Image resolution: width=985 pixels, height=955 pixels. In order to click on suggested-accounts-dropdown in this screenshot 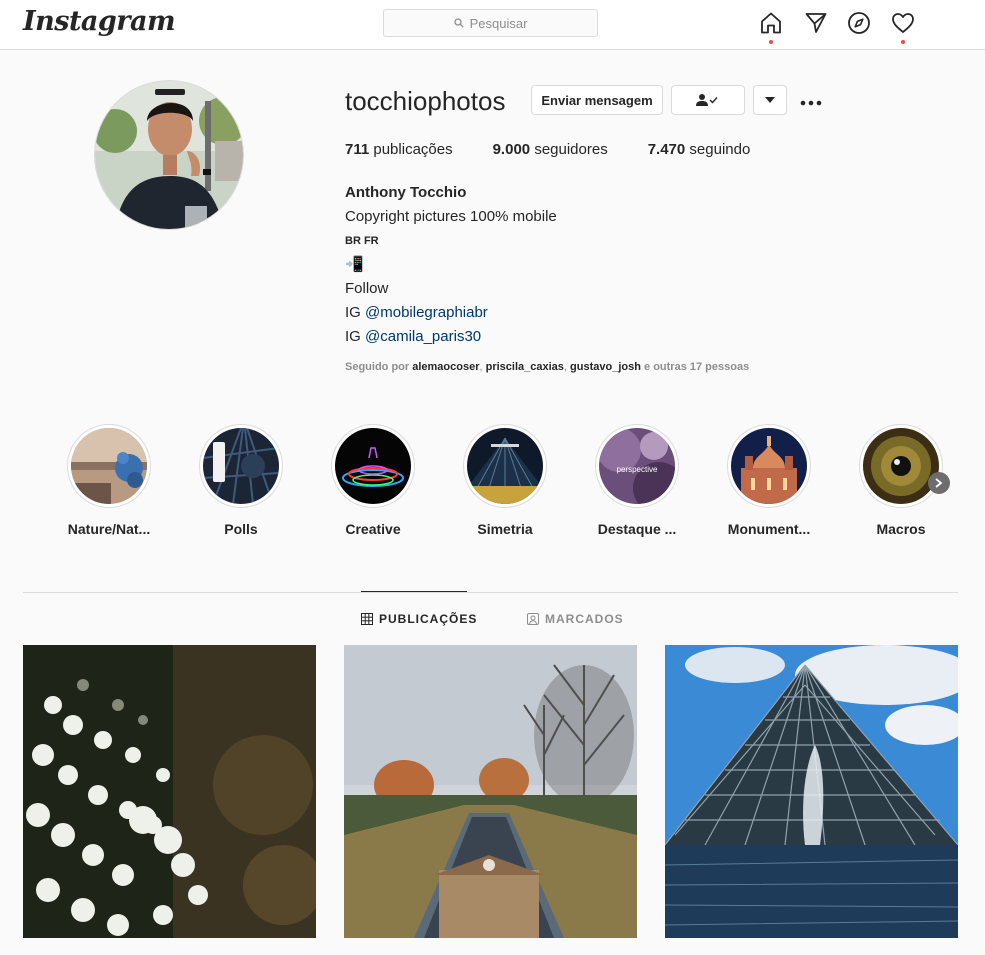, I will do `click(770, 100)`.